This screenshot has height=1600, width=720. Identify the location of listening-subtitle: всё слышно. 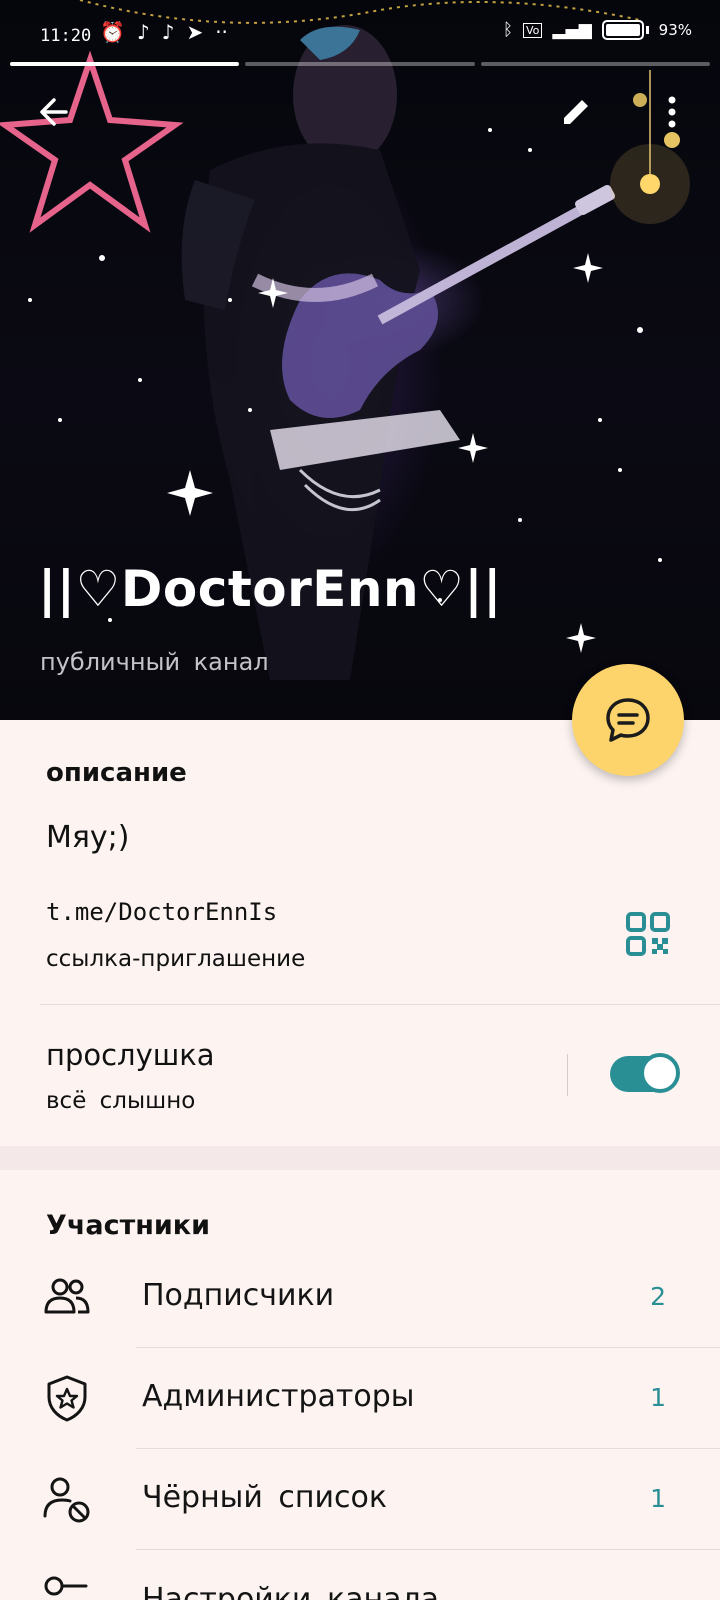
(121, 1101).